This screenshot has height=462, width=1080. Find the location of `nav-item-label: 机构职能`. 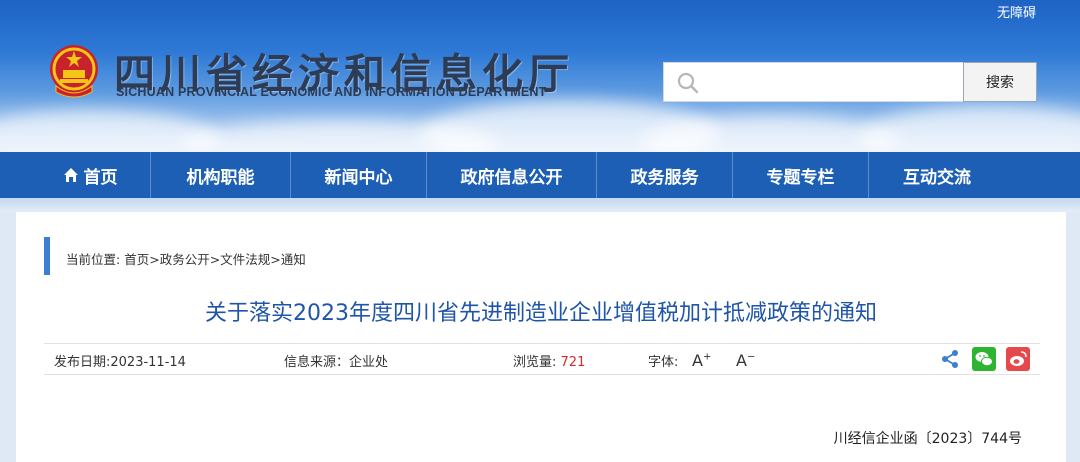

nav-item-label: 机构职能 is located at coordinates (220, 177).